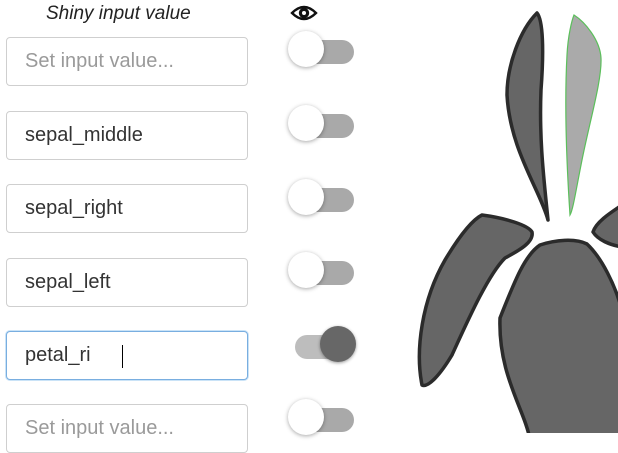  What do you see at coordinates (122, 356) in the screenshot?
I see `text-cursor` at bounding box center [122, 356].